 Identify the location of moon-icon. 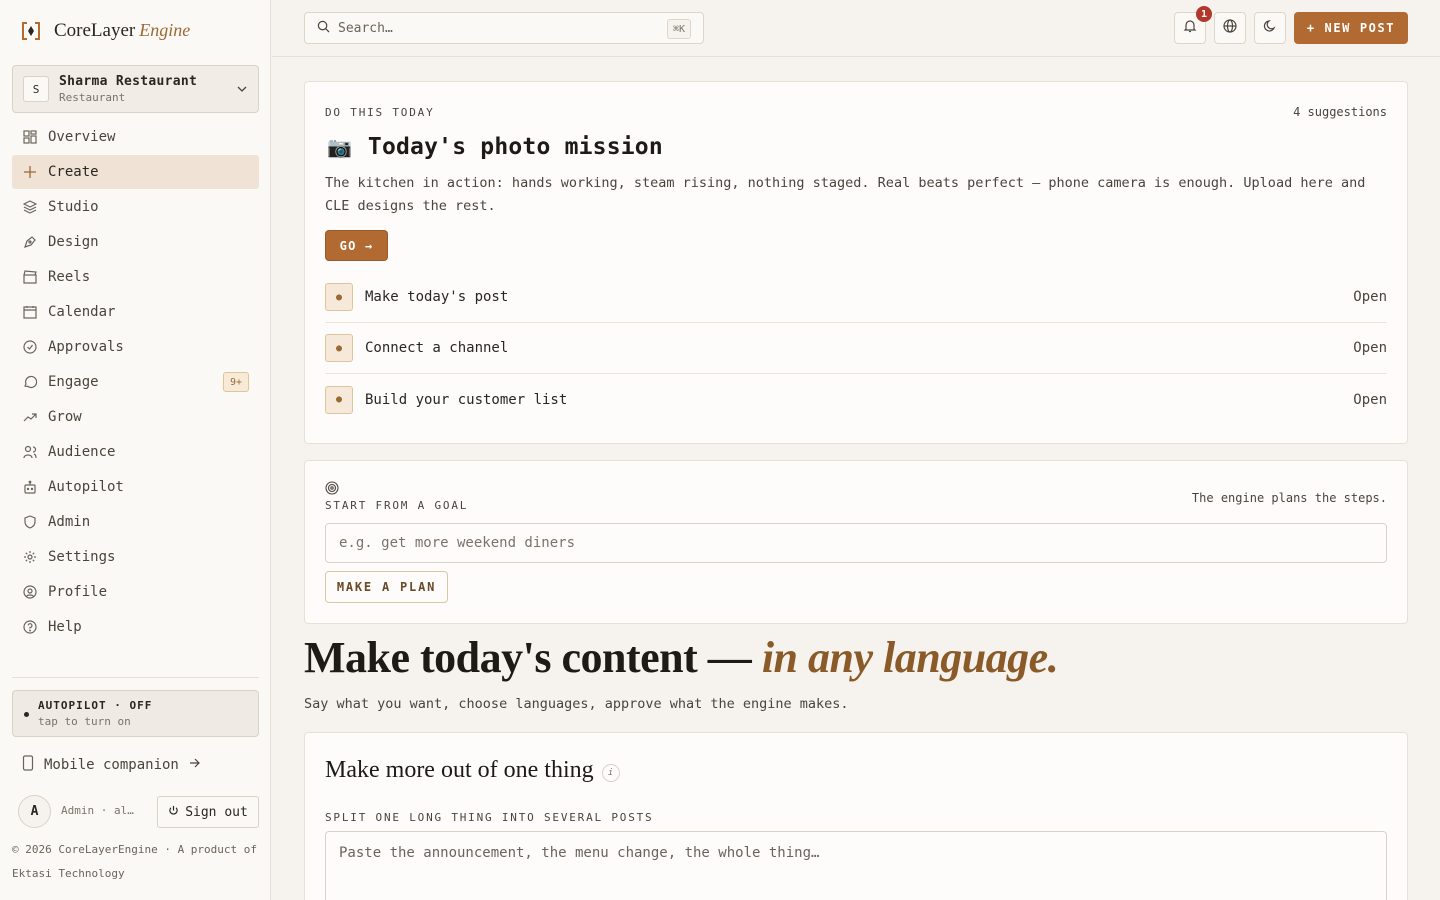
(1270, 28).